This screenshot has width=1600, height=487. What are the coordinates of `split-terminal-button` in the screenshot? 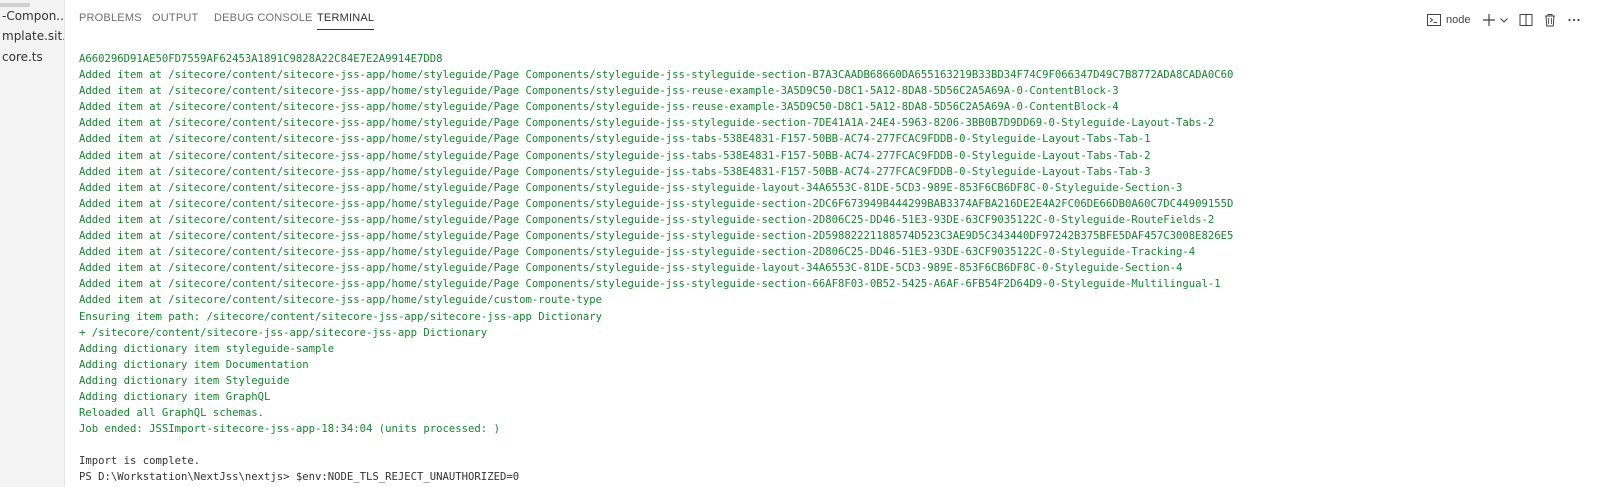 It's located at (1526, 20).